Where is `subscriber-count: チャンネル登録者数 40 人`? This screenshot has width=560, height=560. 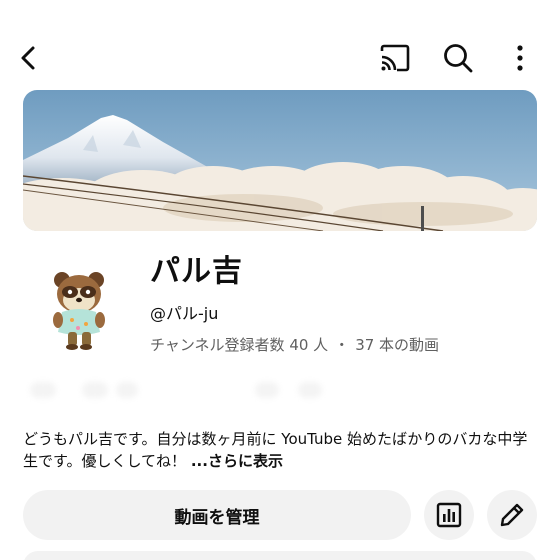 subscriber-count: チャンネル登録者数 40 人 is located at coordinates (239, 345).